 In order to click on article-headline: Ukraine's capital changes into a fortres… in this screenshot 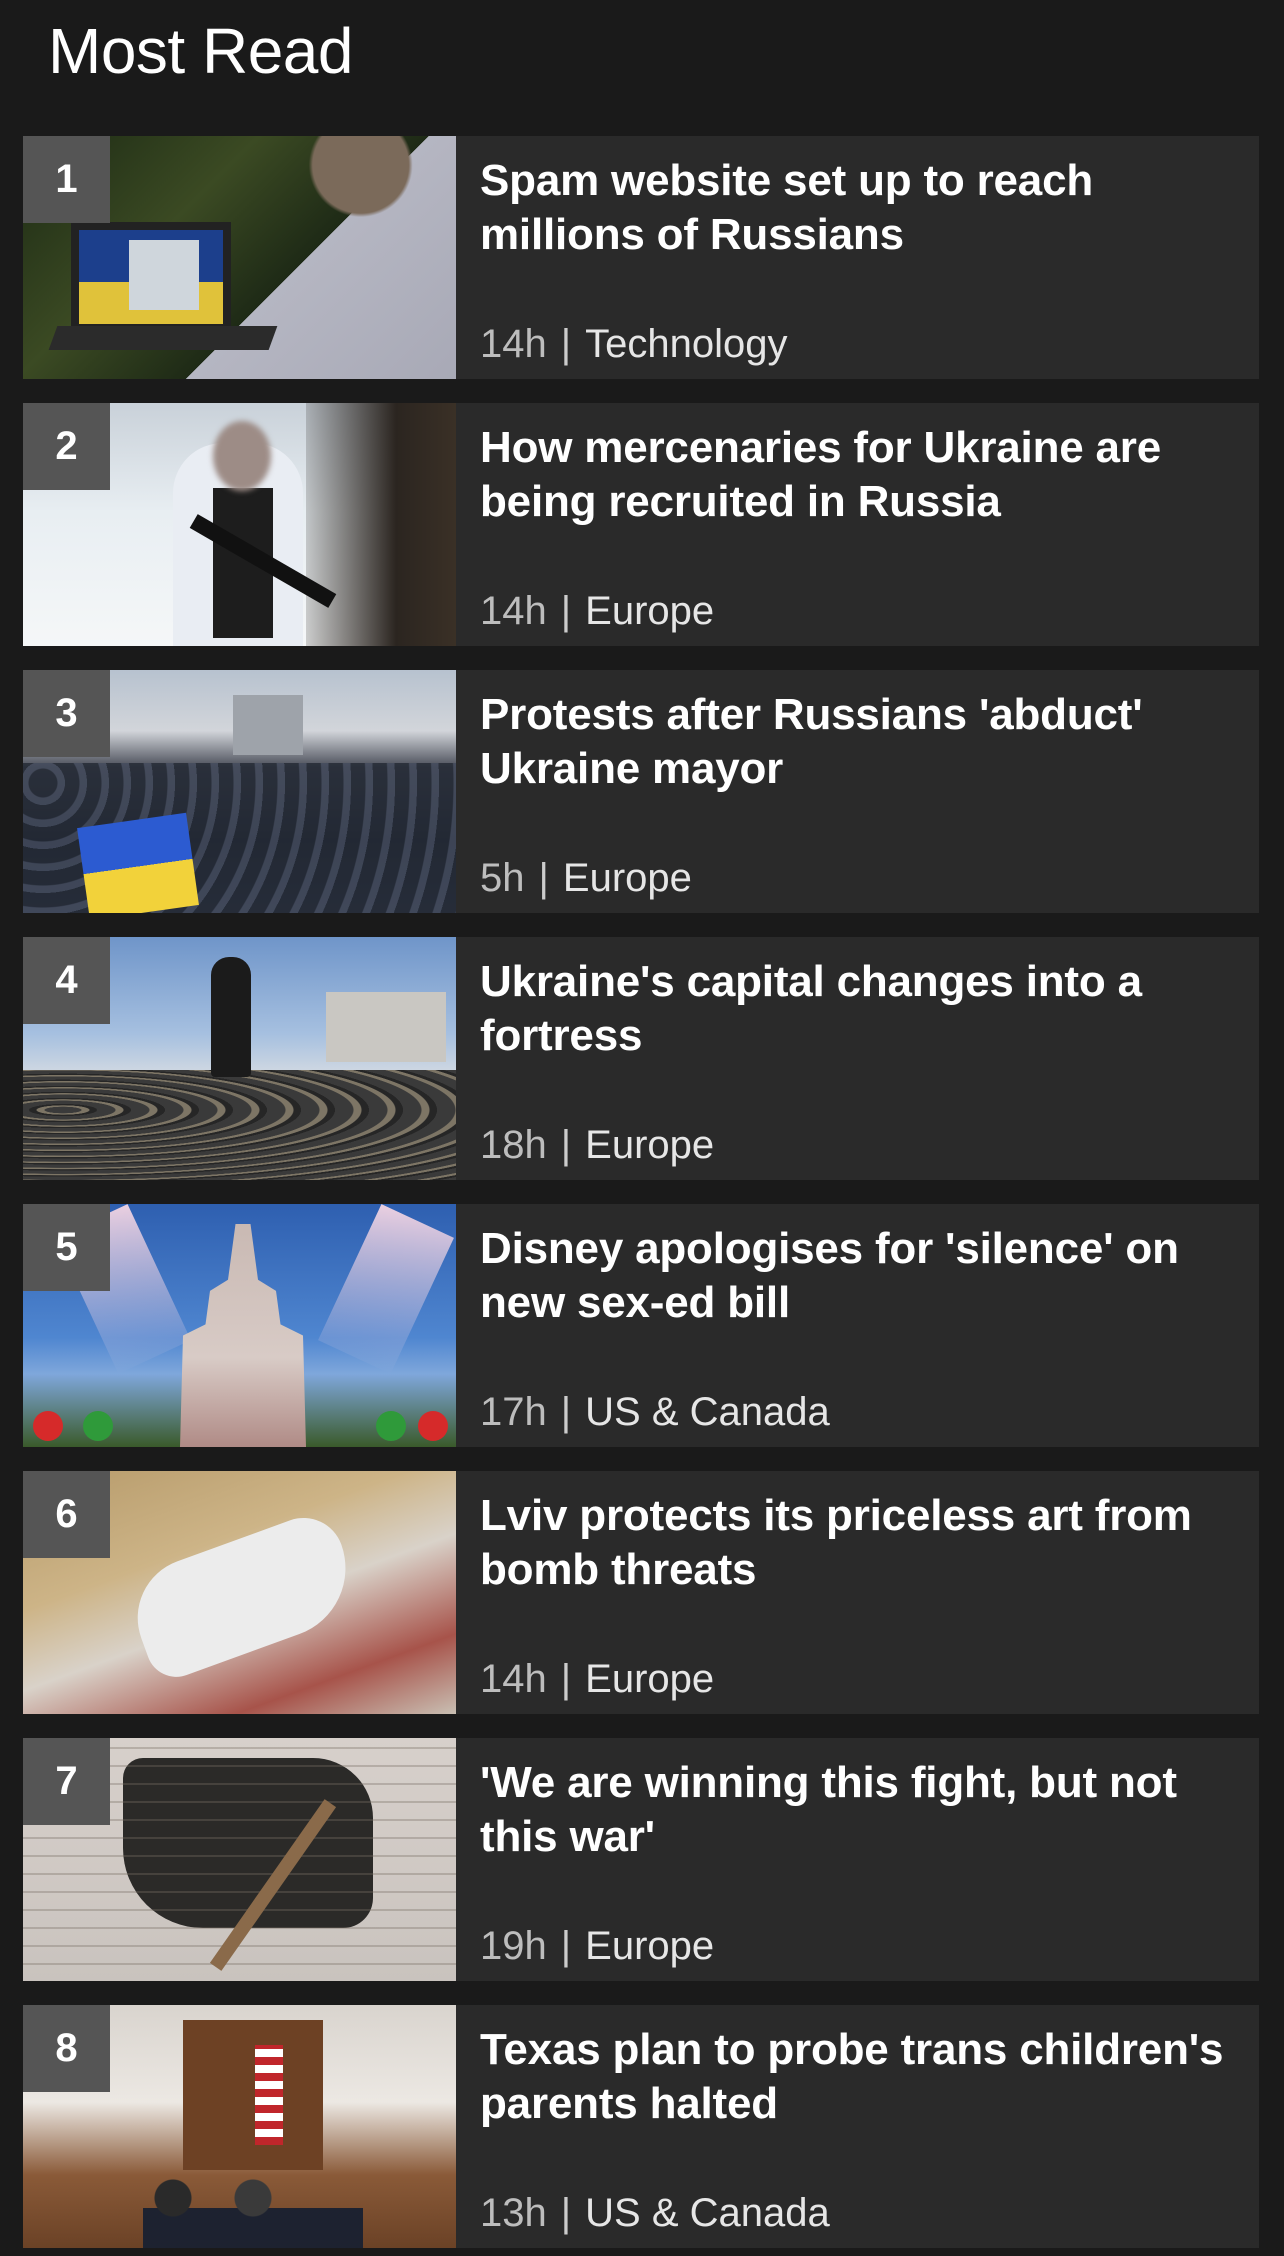, I will do `click(857, 1009)`.